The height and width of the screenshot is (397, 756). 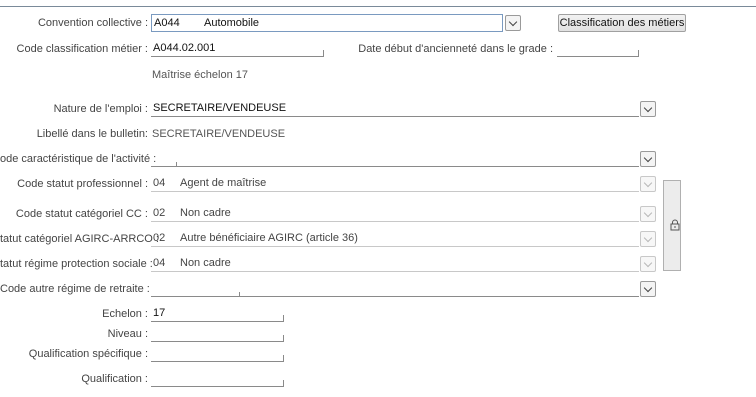 I want to click on statut-protection-combo: 04 Non cadre, so click(x=395, y=264).